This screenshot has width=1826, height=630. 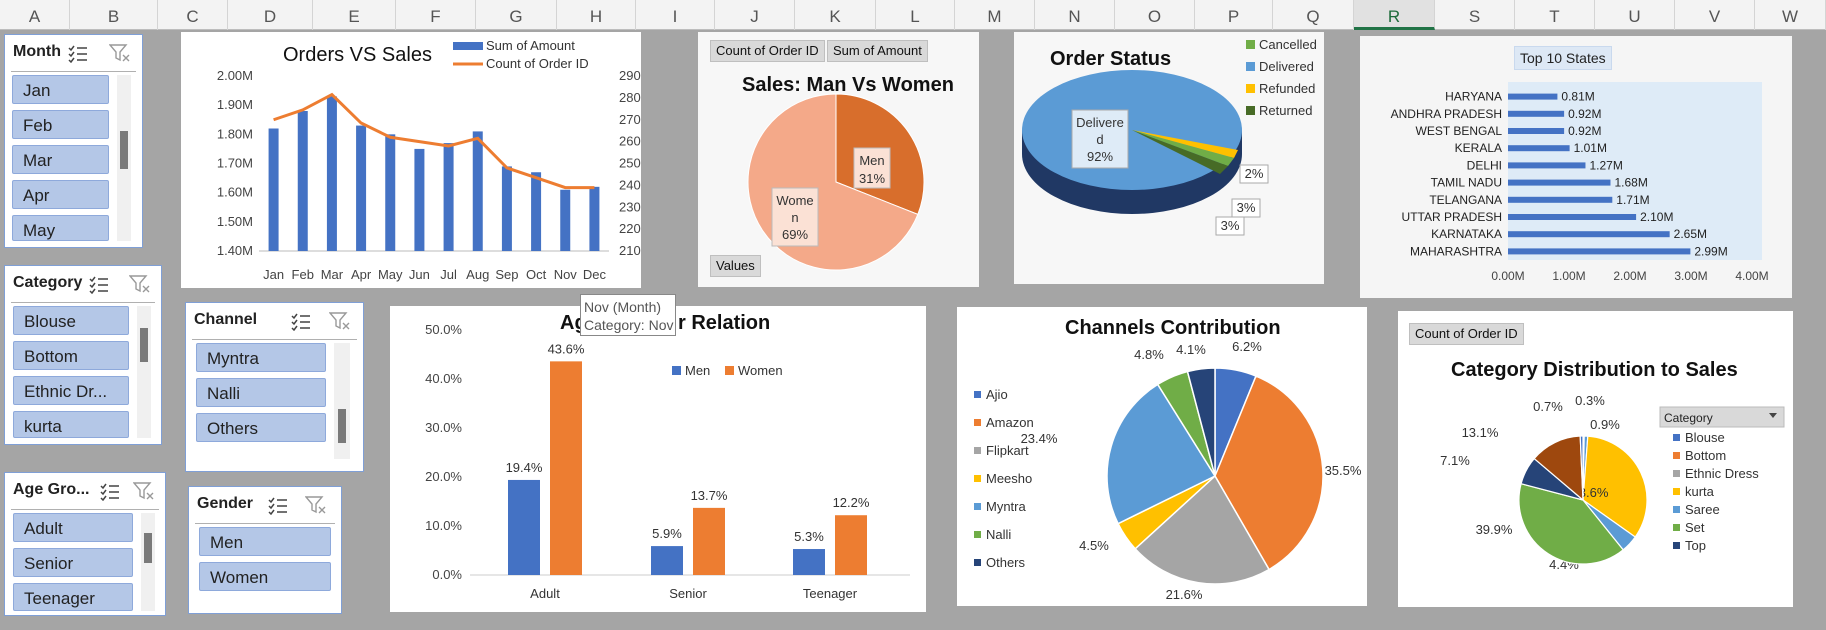 What do you see at coordinates (596, 15) in the screenshot?
I see `column-header-h: H` at bounding box center [596, 15].